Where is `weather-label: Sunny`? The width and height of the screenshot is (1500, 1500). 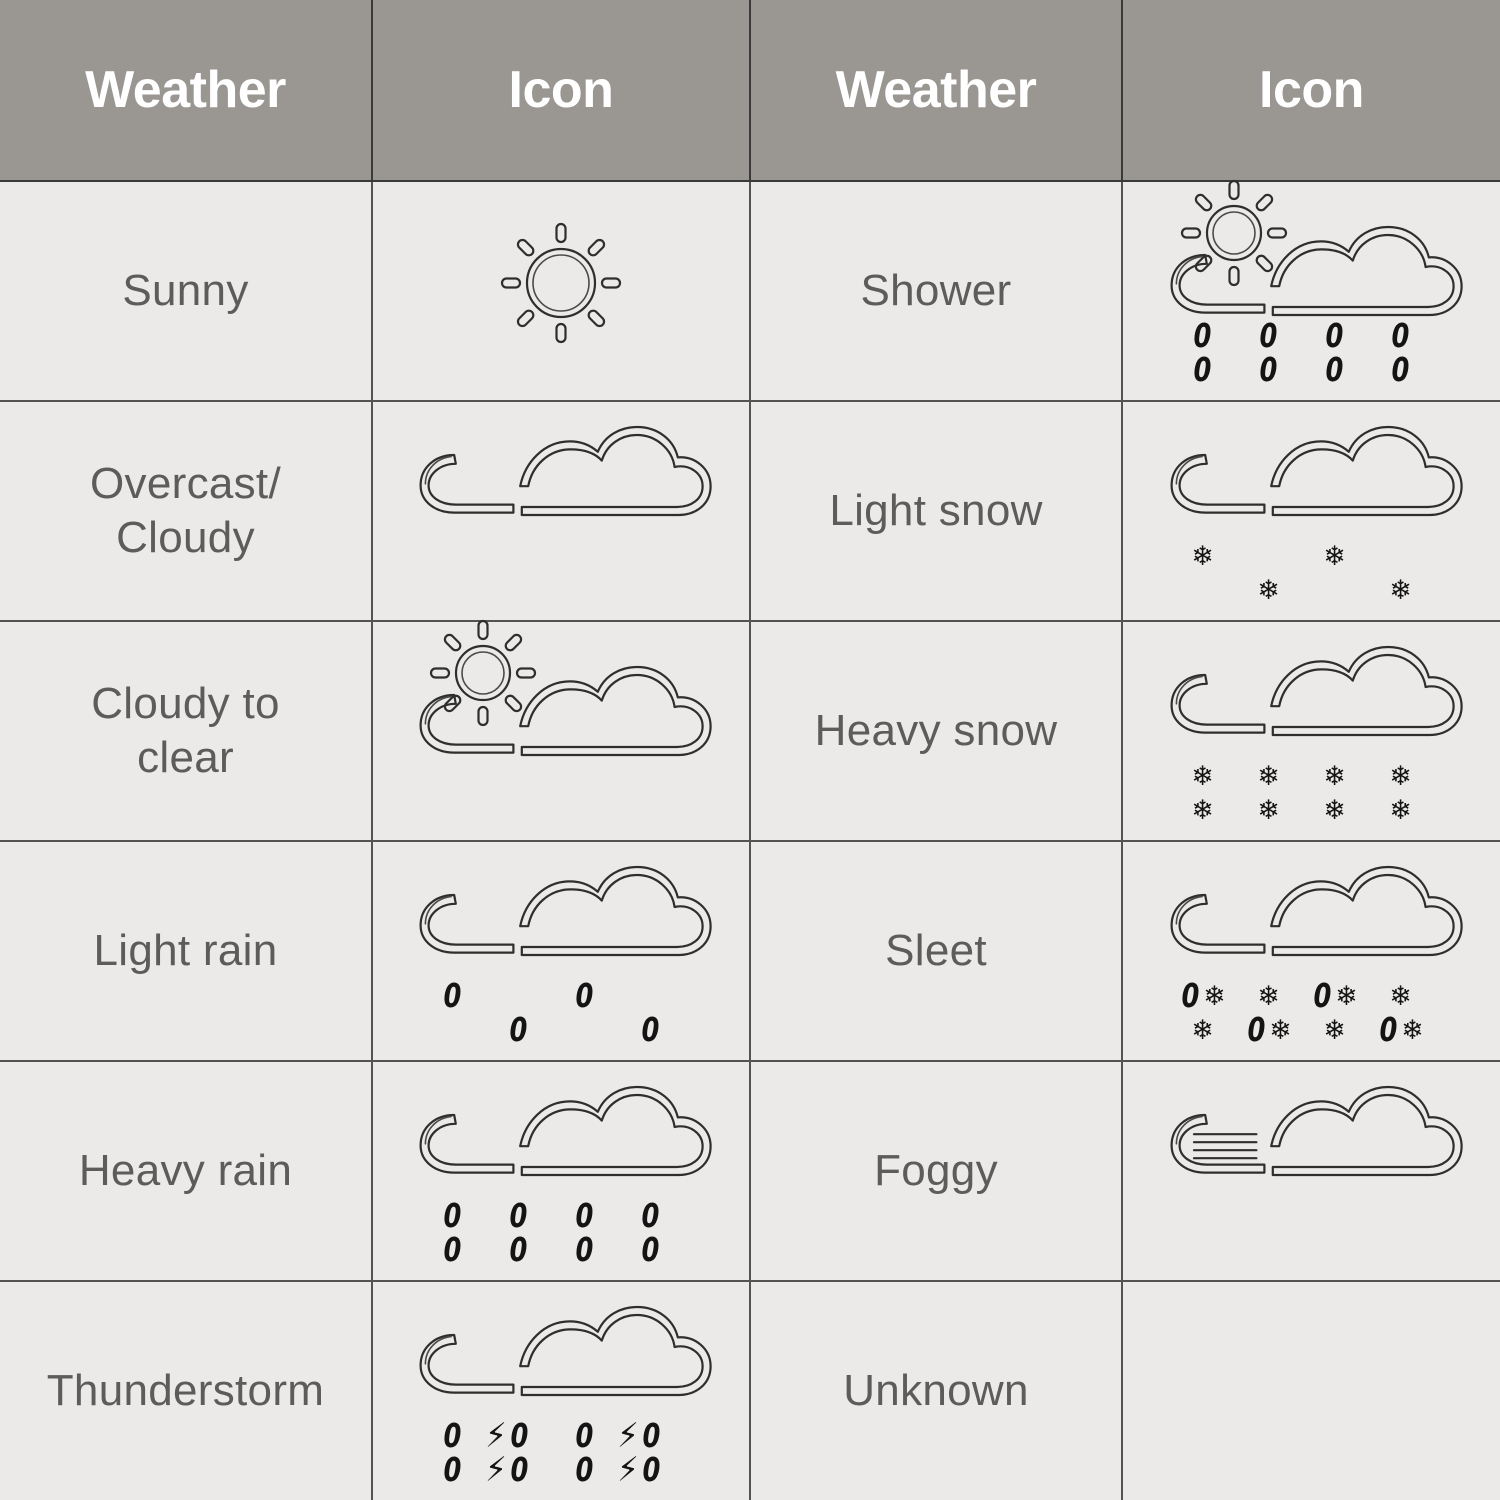 weather-label: Sunny is located at coordinates (185, 291).